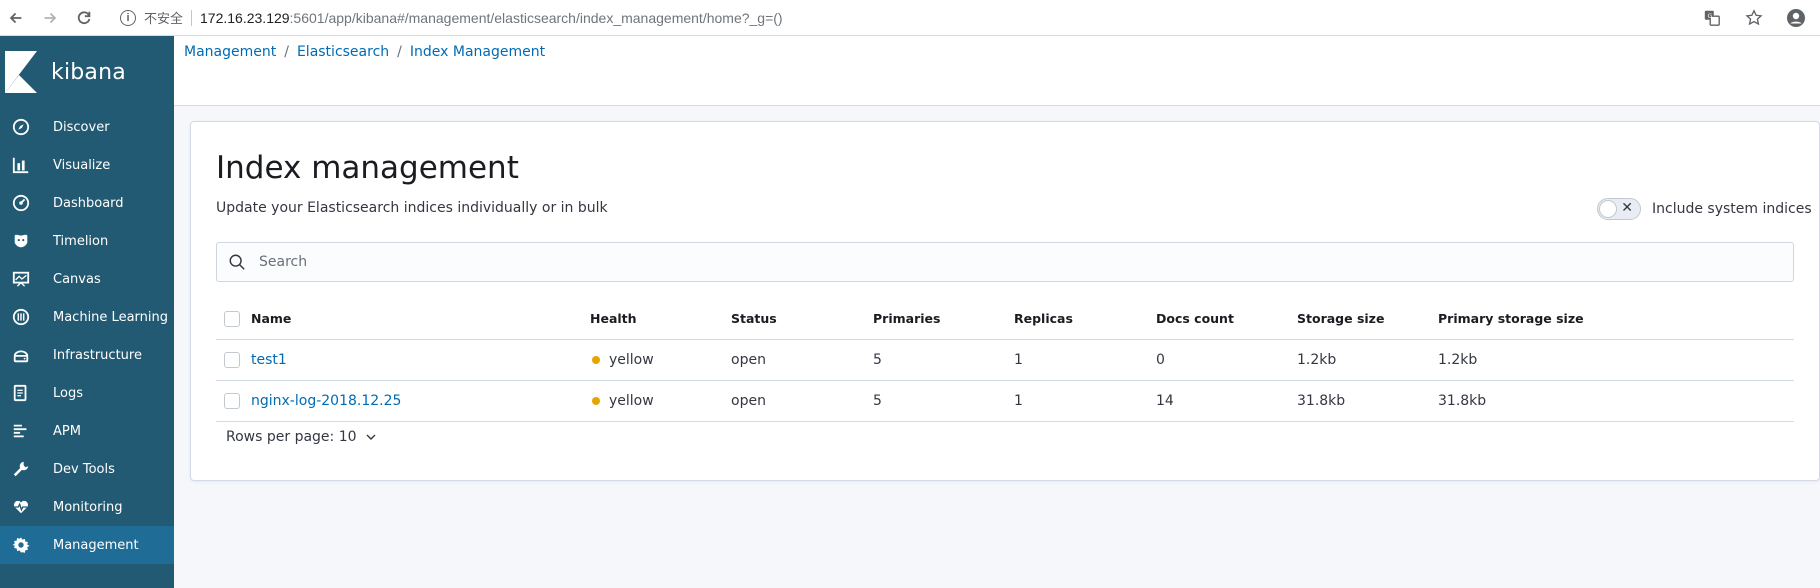  I want to click on machine-learning-icon, so click(21, 317).